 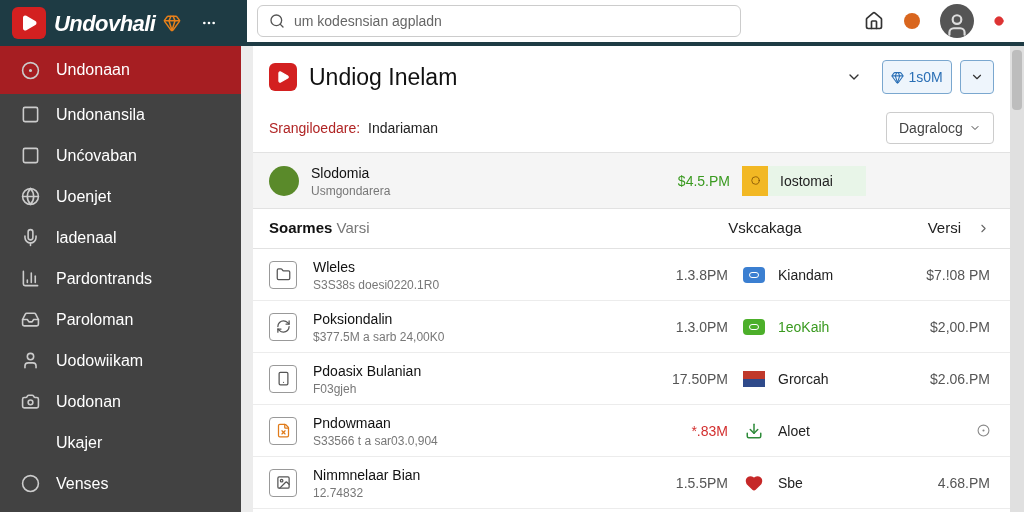 What do you see at coordinates (120, 483) in the screenshot?
I see `sidebar-item: Venses` at bounding box center [120, 483].